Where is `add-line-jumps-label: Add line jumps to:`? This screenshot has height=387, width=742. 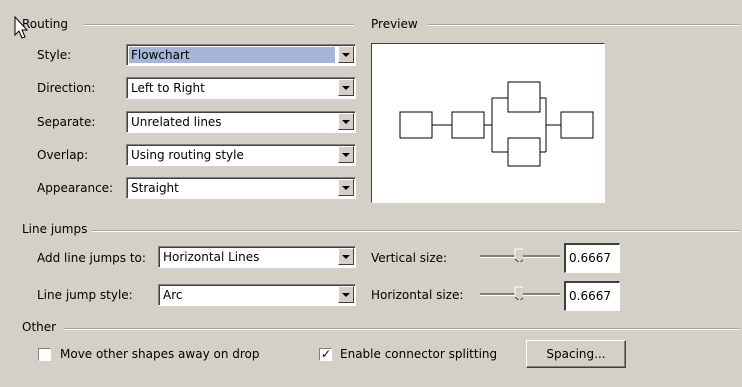 add-line-jumps-label: Add line jumps to: is located at coordinates (91, 258).